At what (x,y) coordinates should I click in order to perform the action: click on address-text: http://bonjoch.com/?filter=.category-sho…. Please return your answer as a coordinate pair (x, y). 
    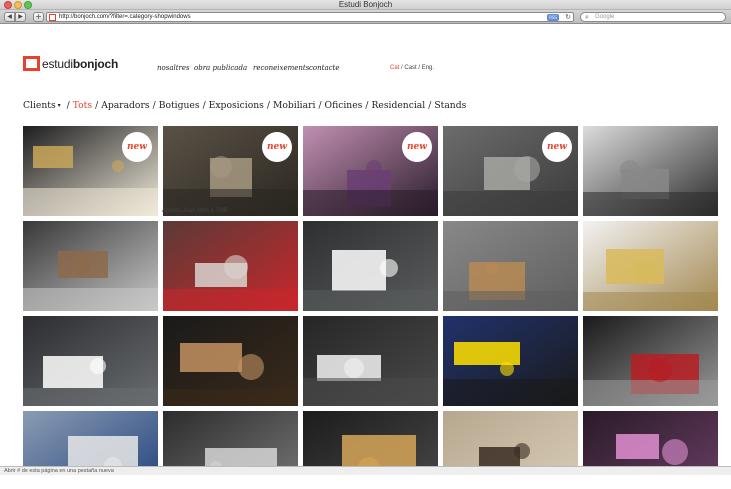
    Looking at the image, I should click on (125, 17).